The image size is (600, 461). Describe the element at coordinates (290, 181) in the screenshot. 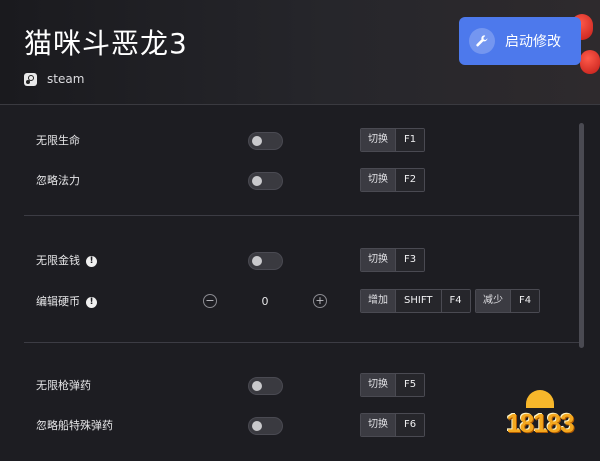

I see `cheat-row-ignore-mana: 忽略法力 切换 F2` at that location.